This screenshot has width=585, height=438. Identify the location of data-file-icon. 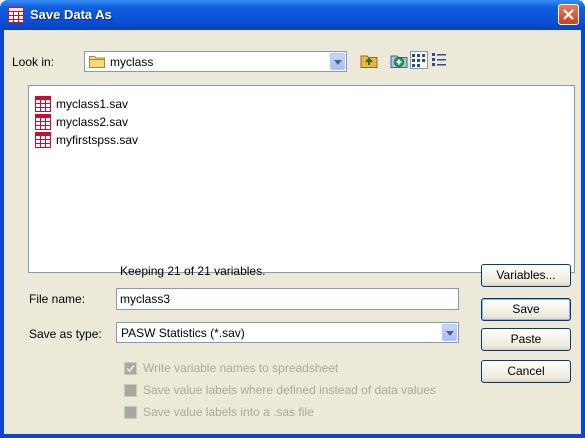
(16, 15).